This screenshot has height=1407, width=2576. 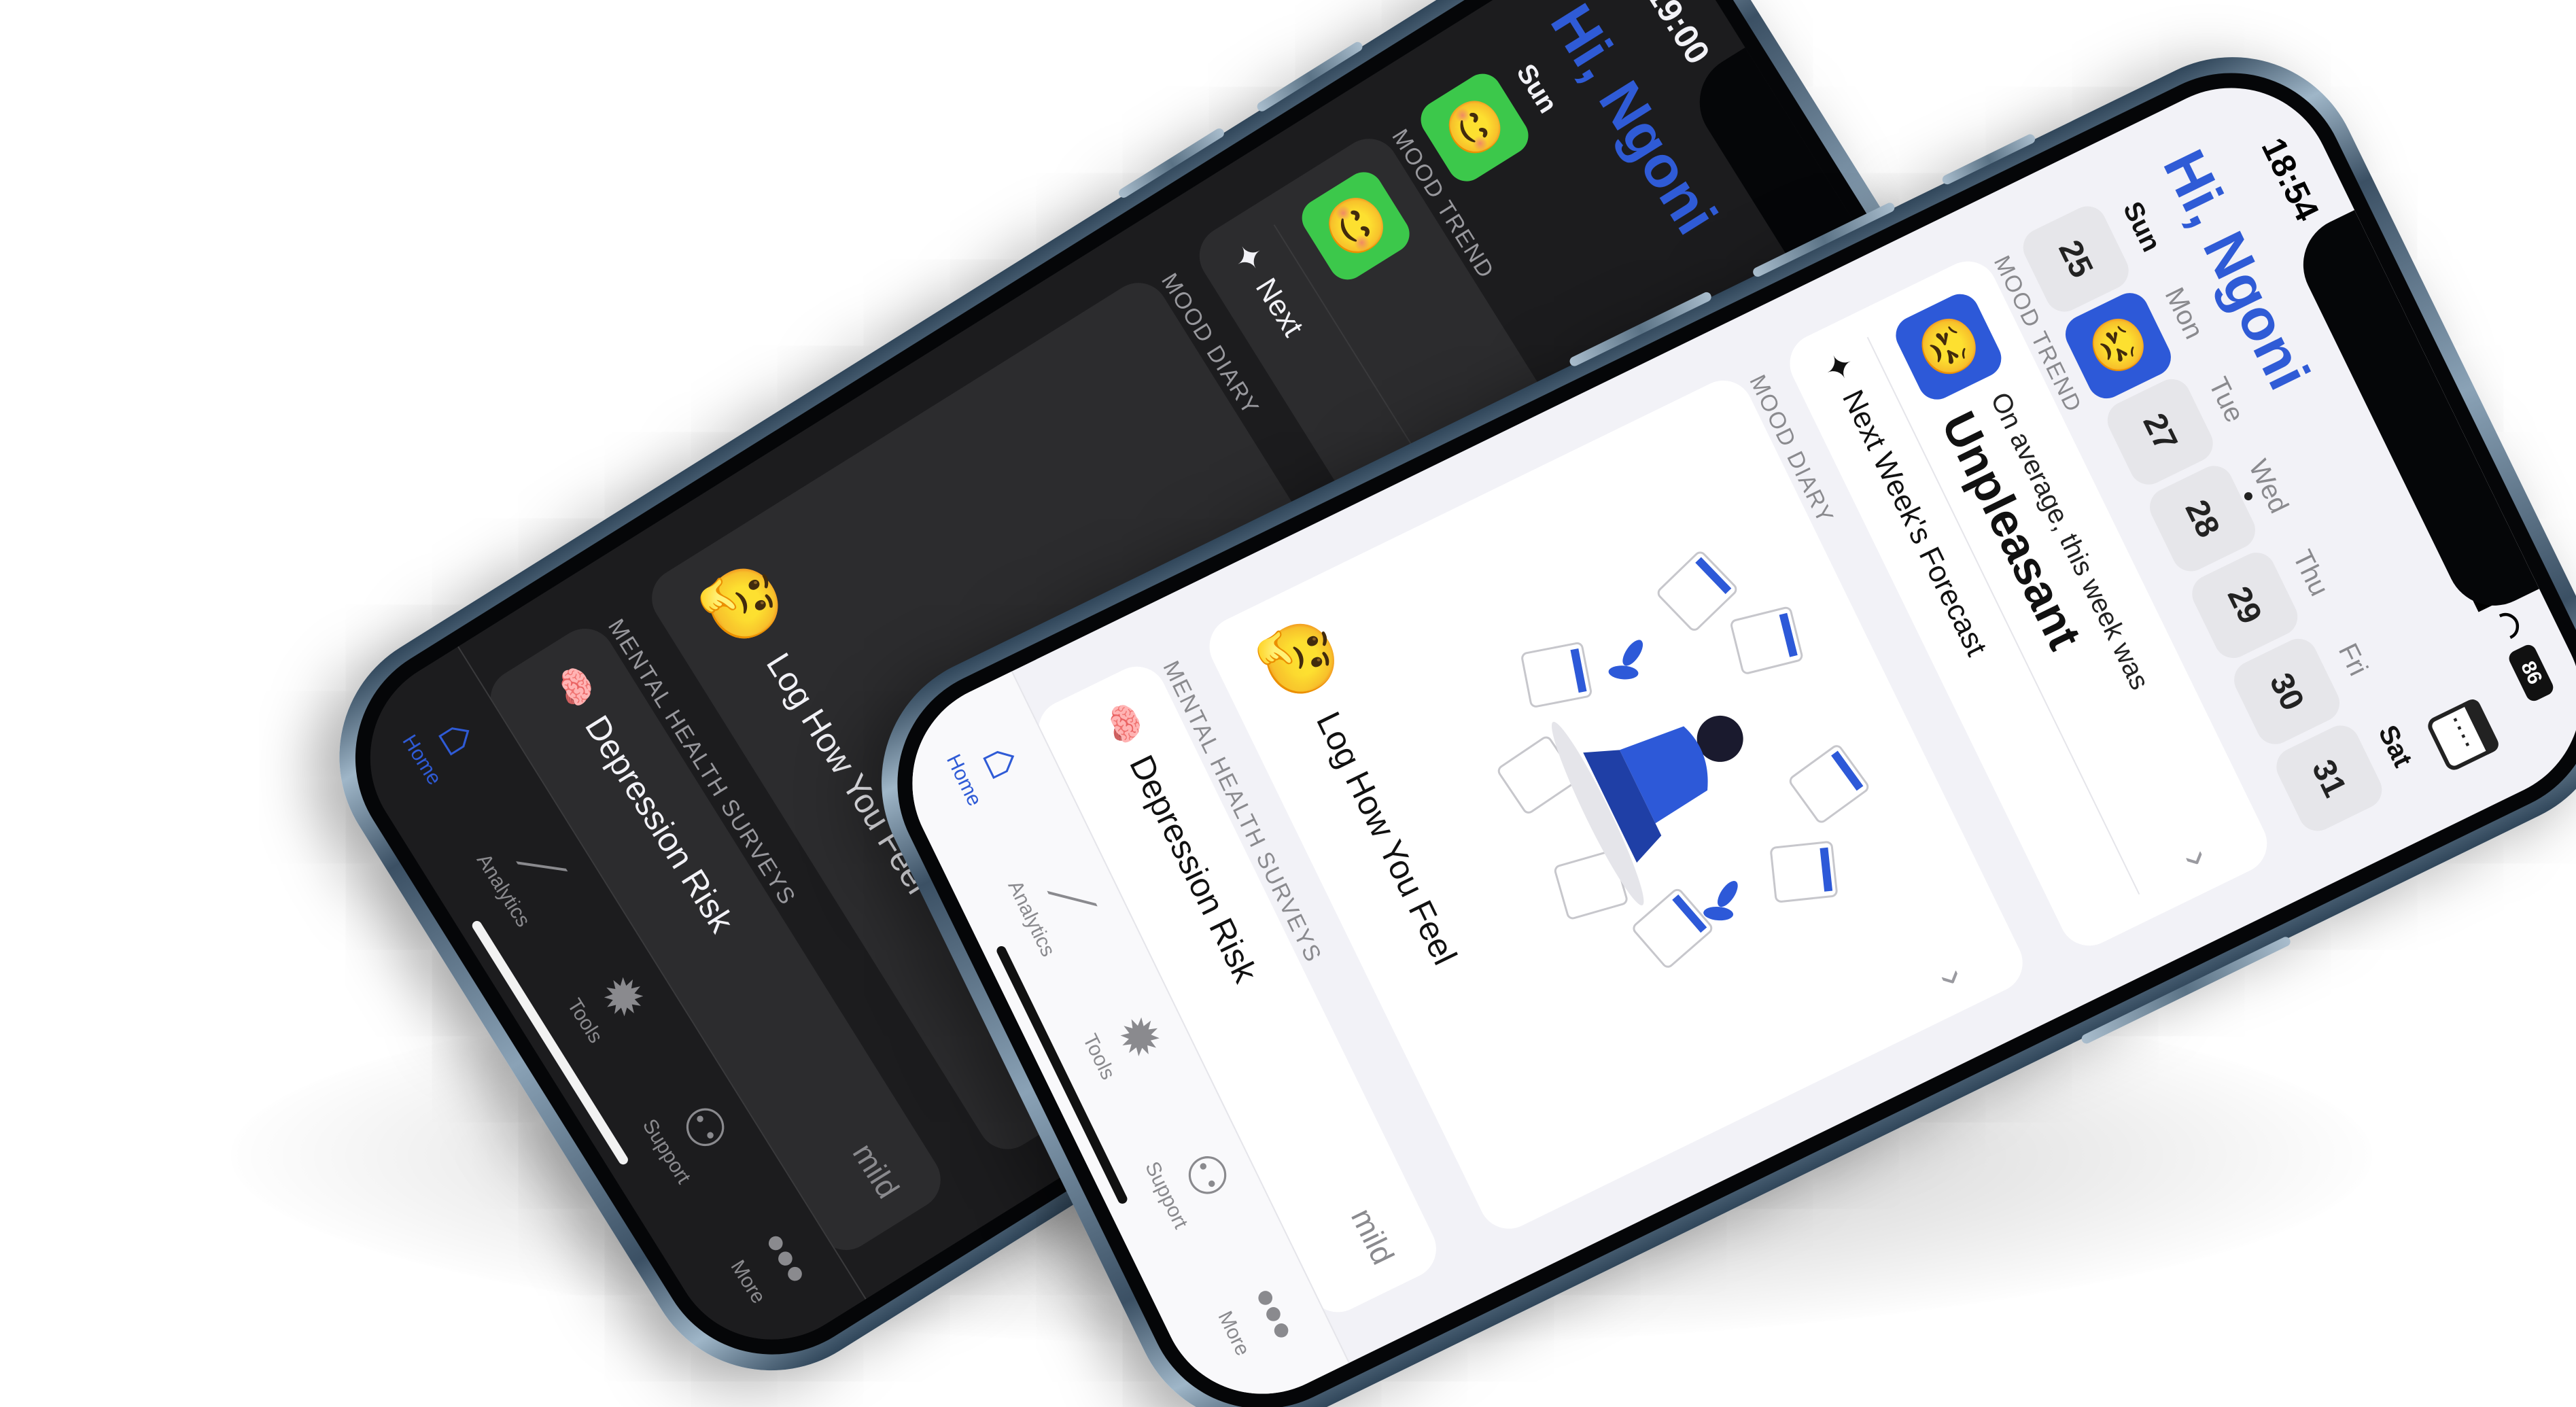 What do you see at coordinates (2310, 573) in the screenshot?
I see `day-name: Thu` at bounding box center [2310, 573].